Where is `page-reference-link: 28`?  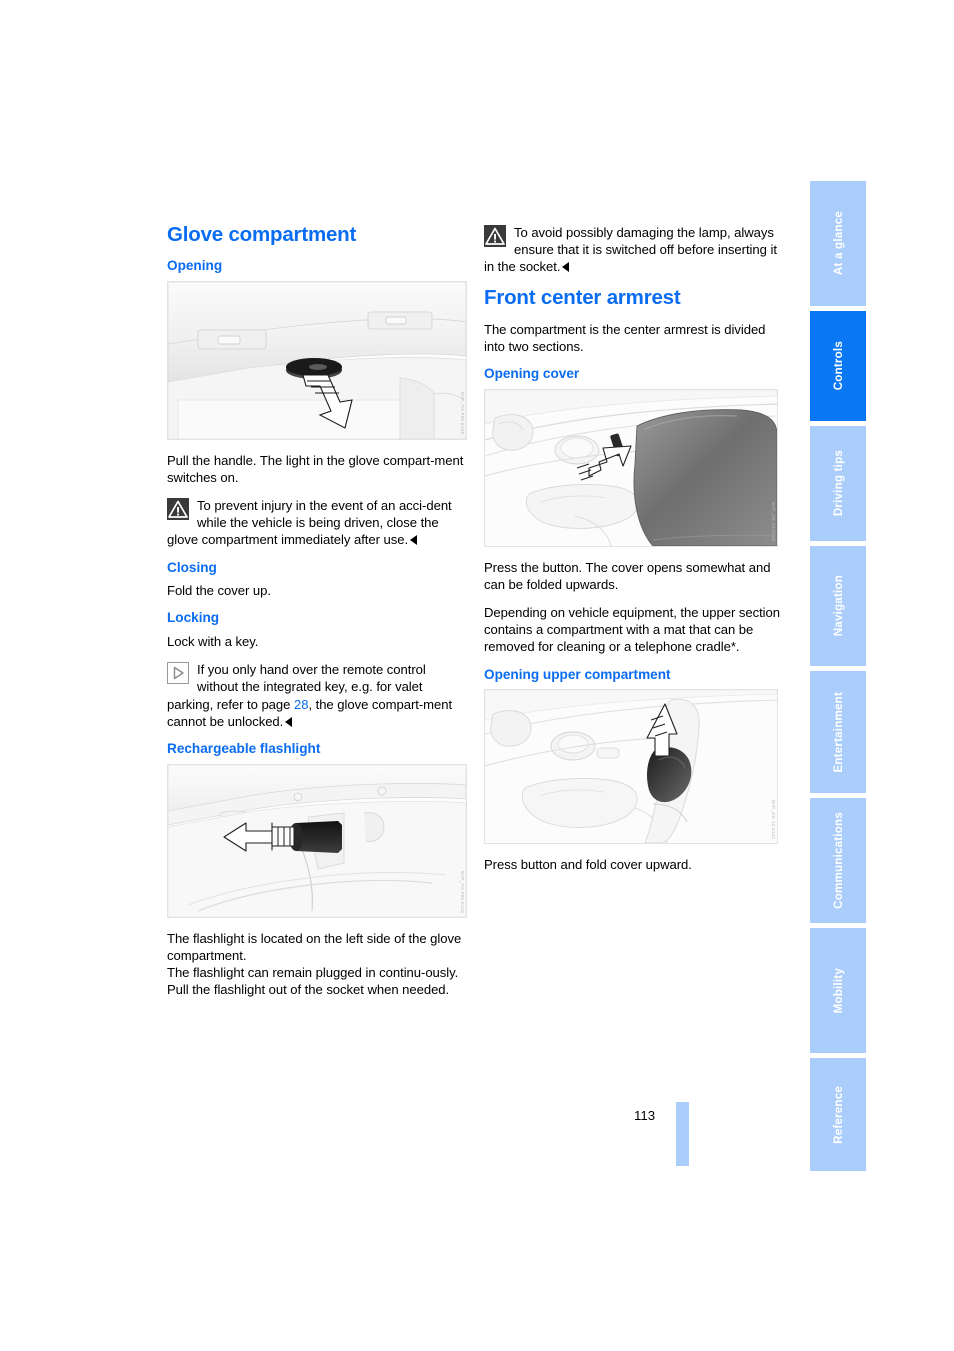 page-reference-link: 28 is located at coordinates (301, 704).